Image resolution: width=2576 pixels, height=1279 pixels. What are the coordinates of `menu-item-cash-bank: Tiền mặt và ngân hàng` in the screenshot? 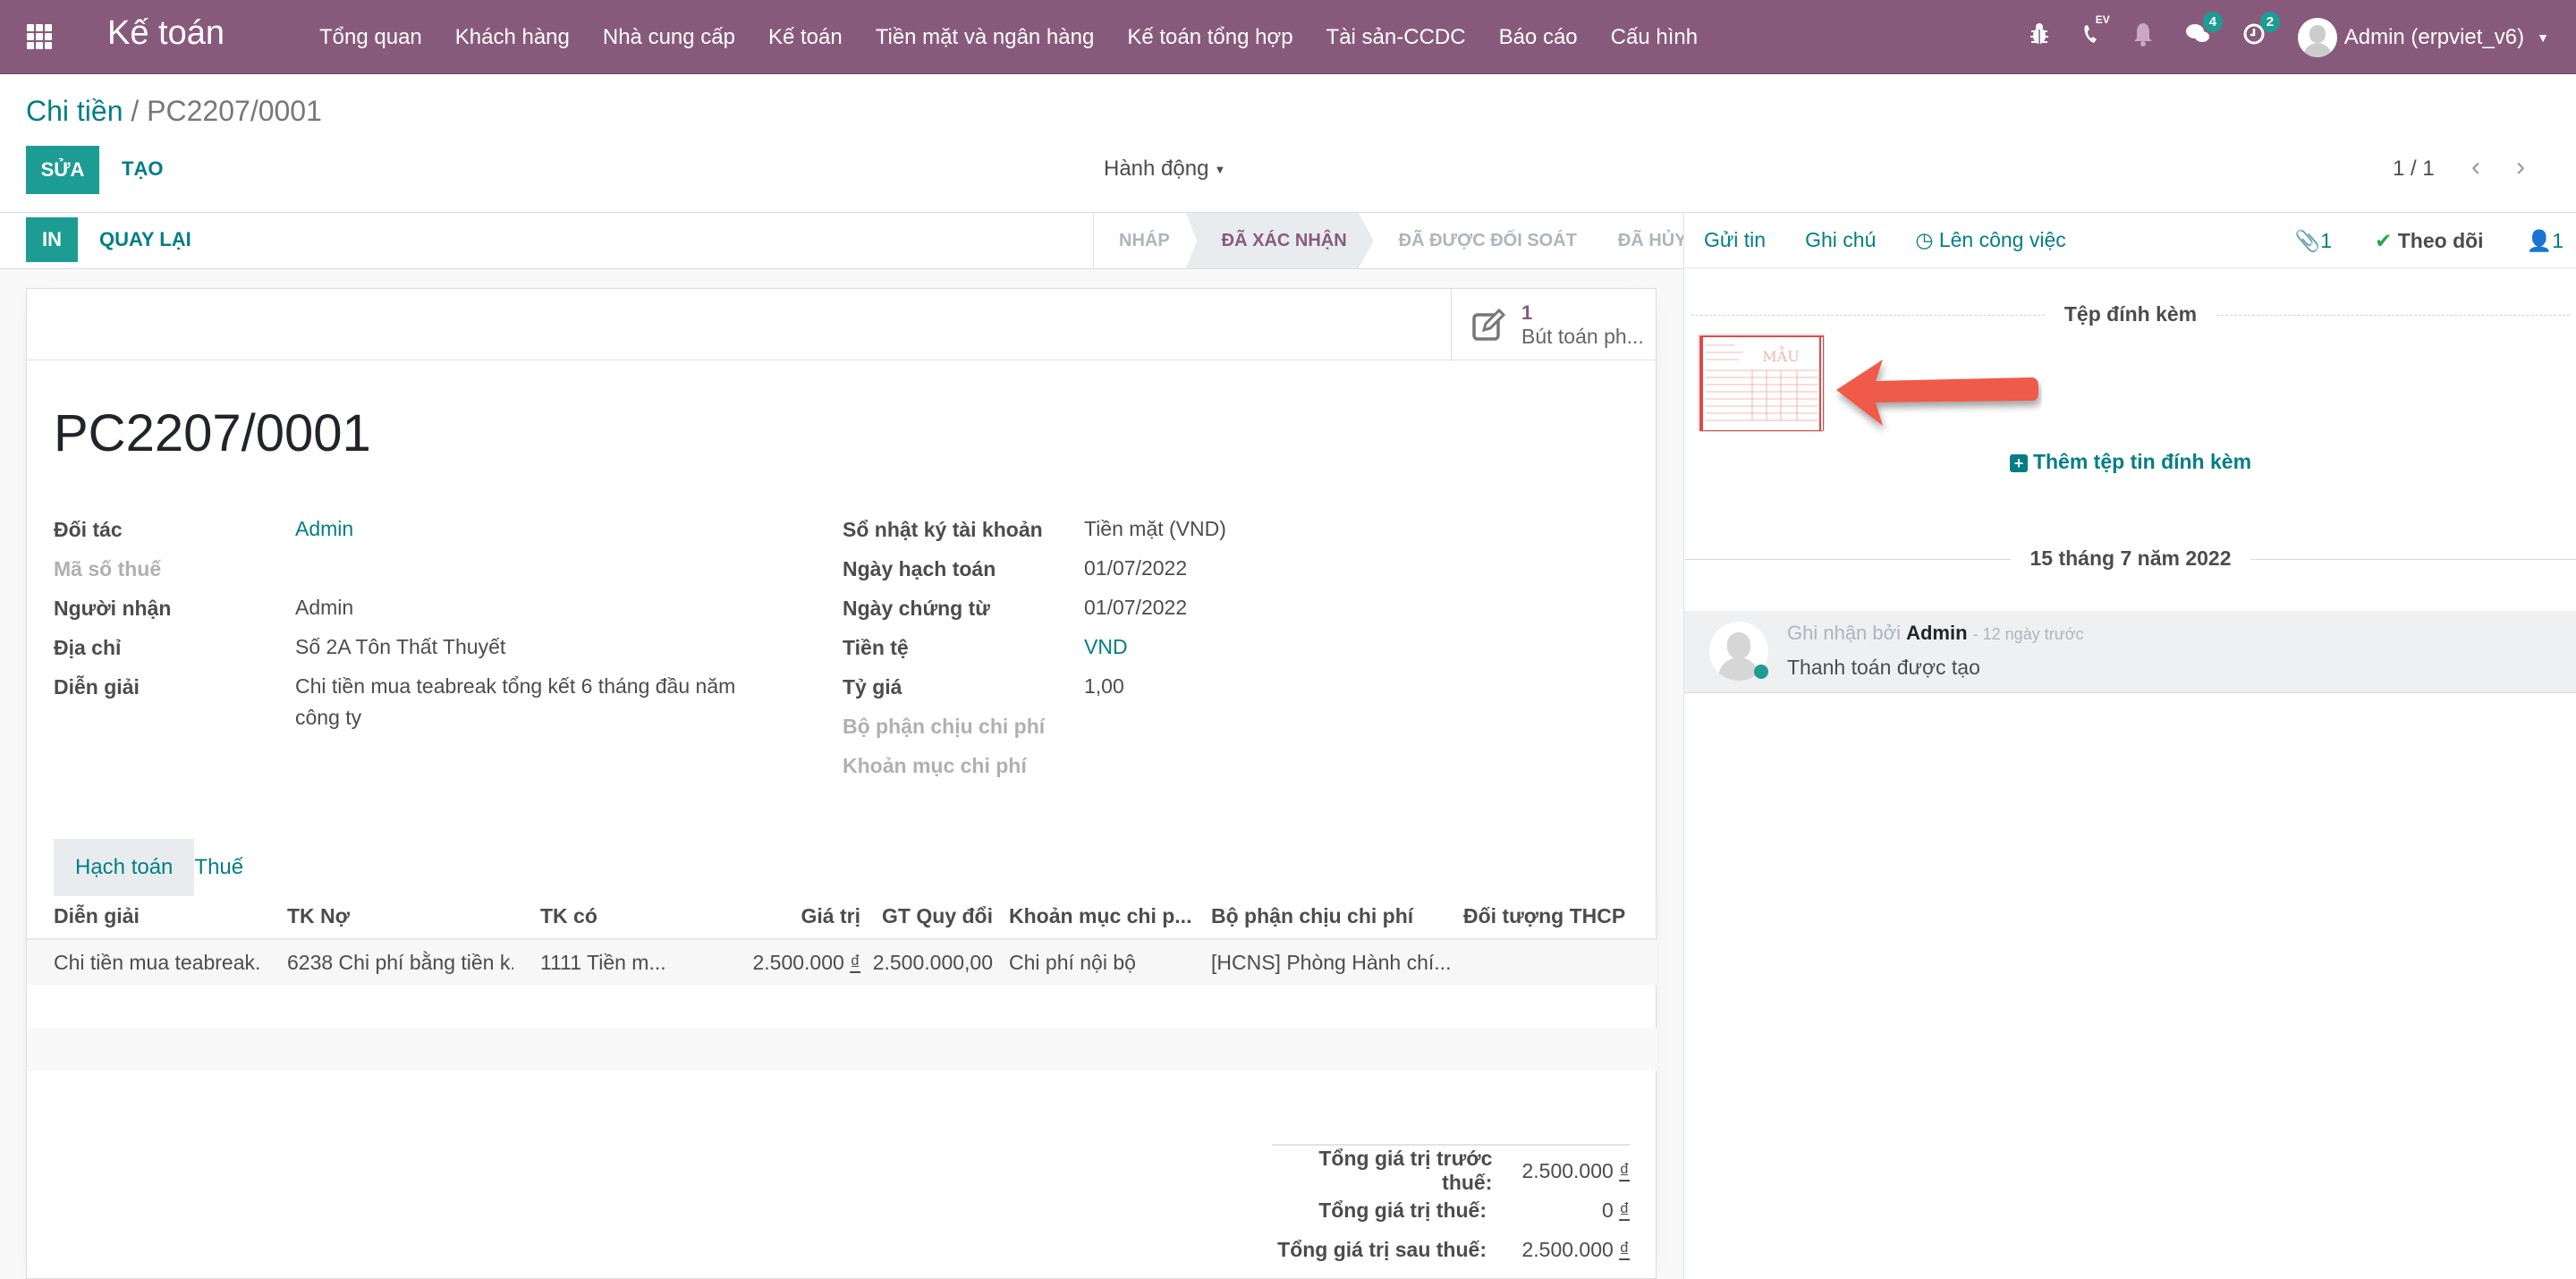 It's located at (985, 37).